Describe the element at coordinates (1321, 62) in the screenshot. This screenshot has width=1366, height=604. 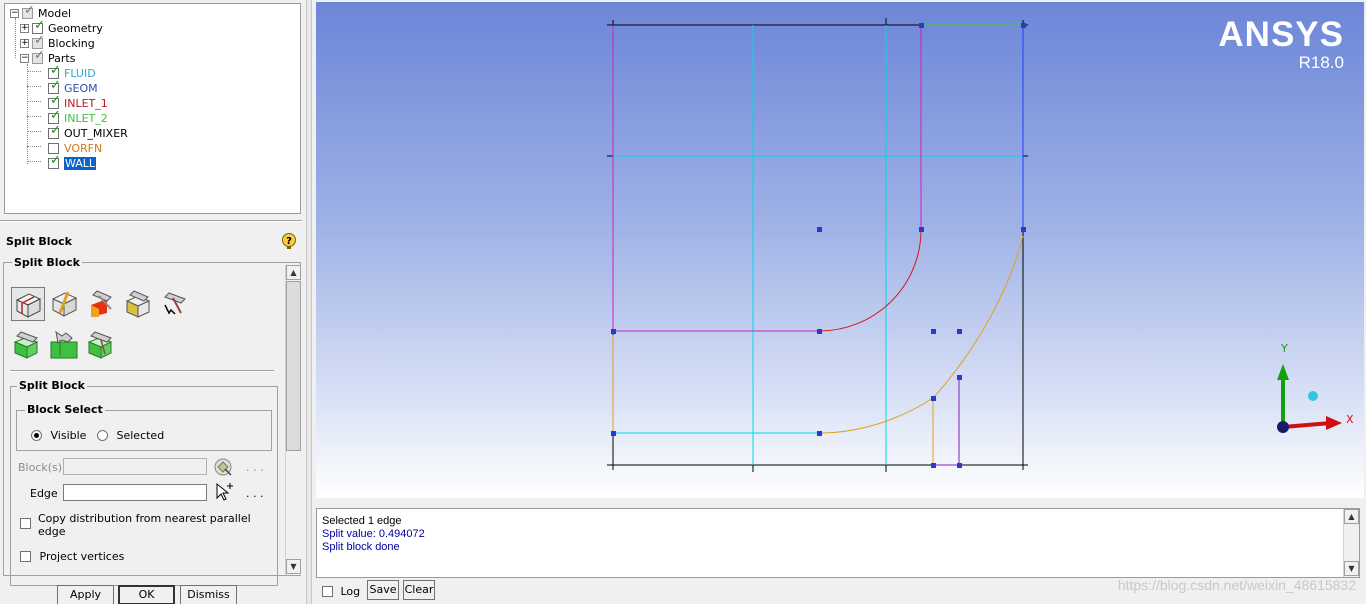
I see `brand-version: R18.0` at that location.